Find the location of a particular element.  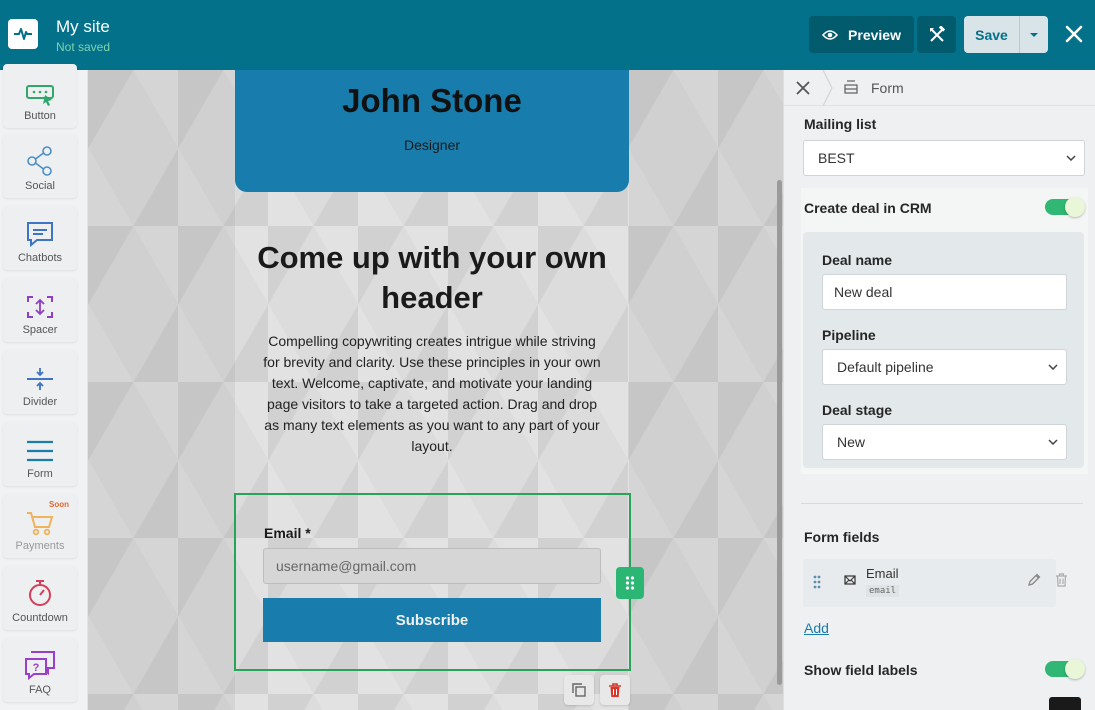

site-title: My site is located at coordinates (83, 27).